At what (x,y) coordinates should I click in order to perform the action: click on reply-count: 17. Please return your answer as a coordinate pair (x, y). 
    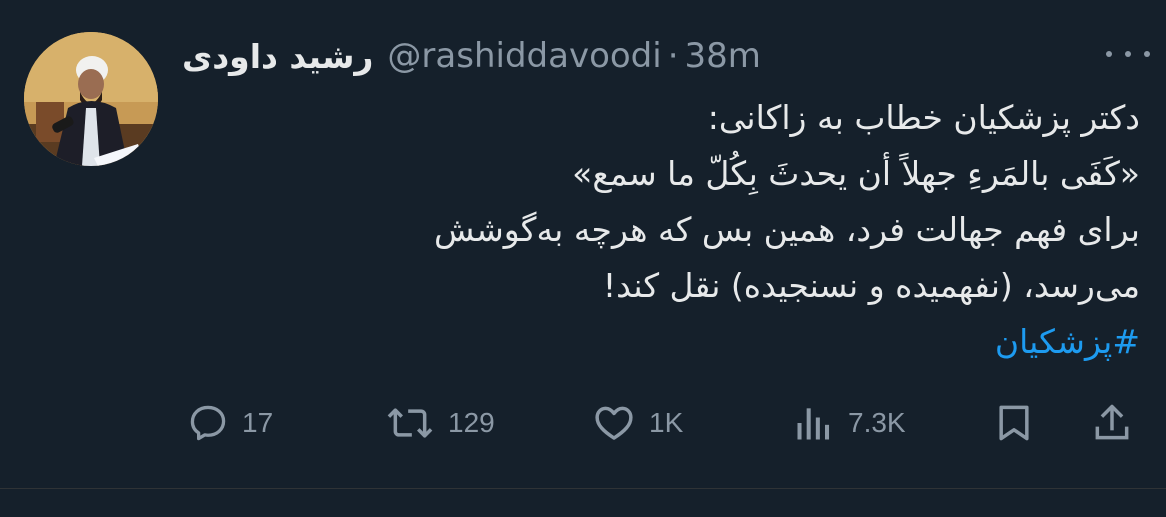
    Looking at the image, I should click on (258, 422).